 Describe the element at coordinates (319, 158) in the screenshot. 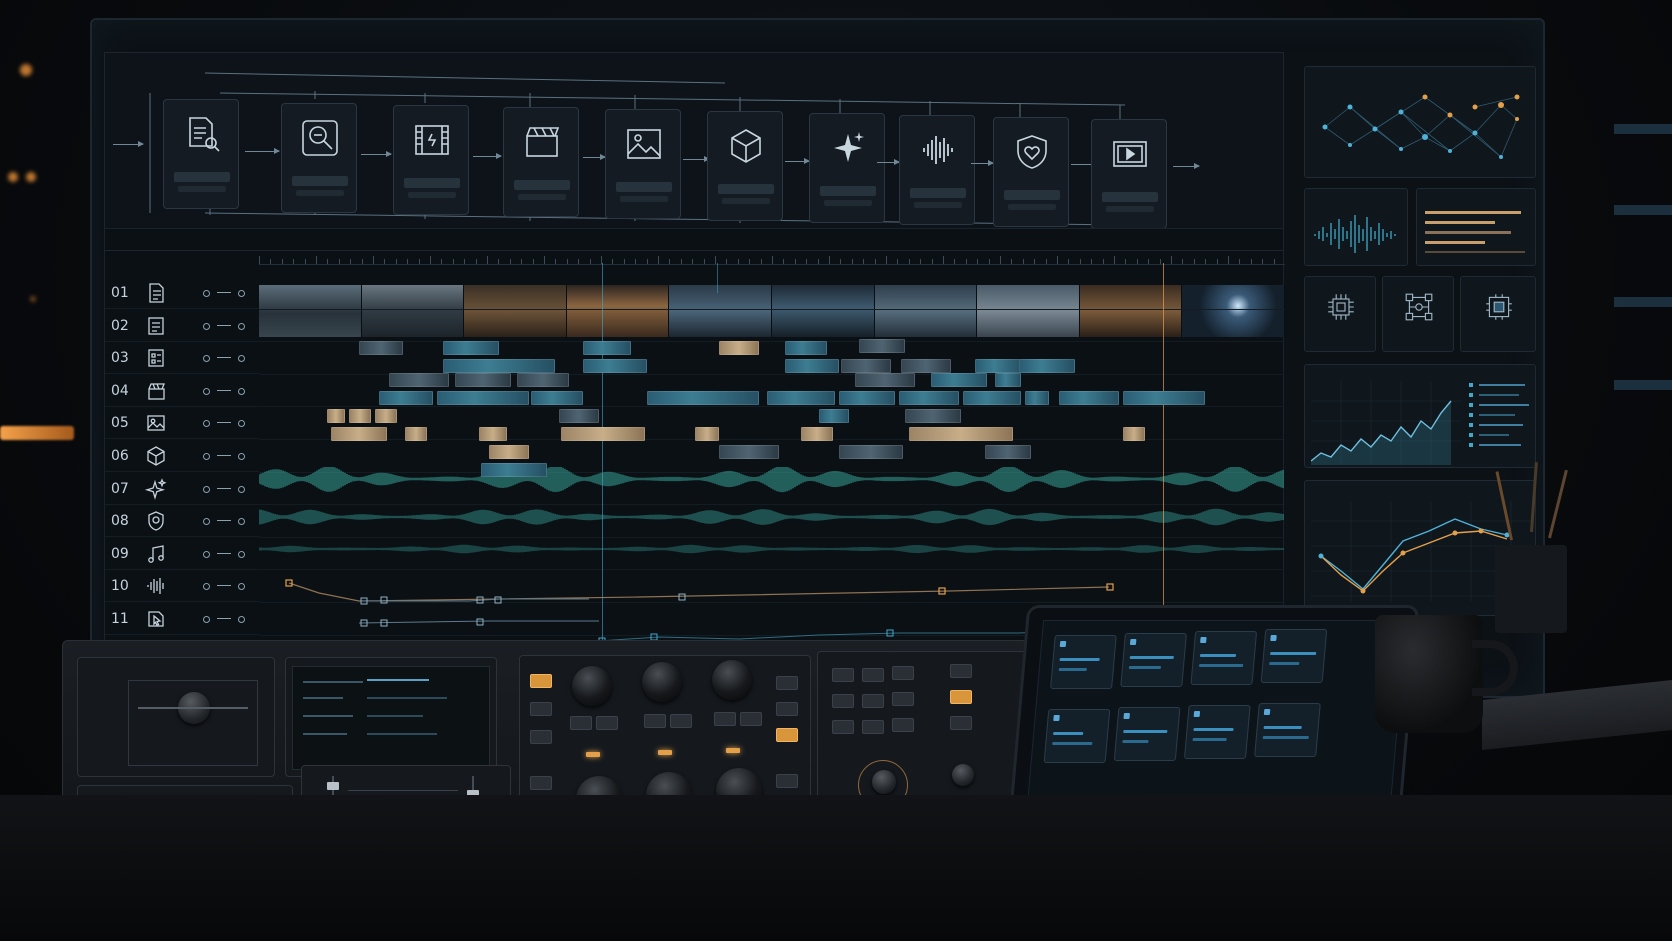

I see `pipeline-node-research` at that location.